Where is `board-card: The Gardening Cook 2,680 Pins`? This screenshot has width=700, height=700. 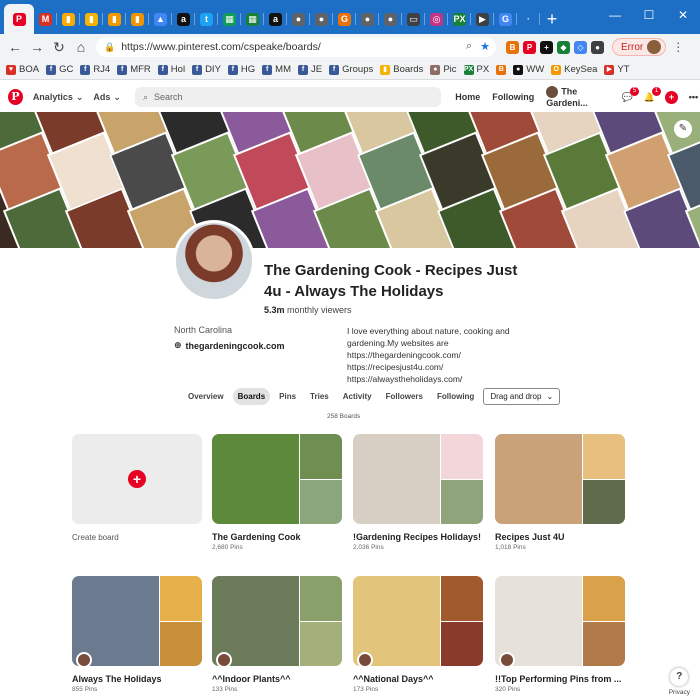
board-card: The Gardening Cook 2,680 Pins is located at coordinates (277, 492).